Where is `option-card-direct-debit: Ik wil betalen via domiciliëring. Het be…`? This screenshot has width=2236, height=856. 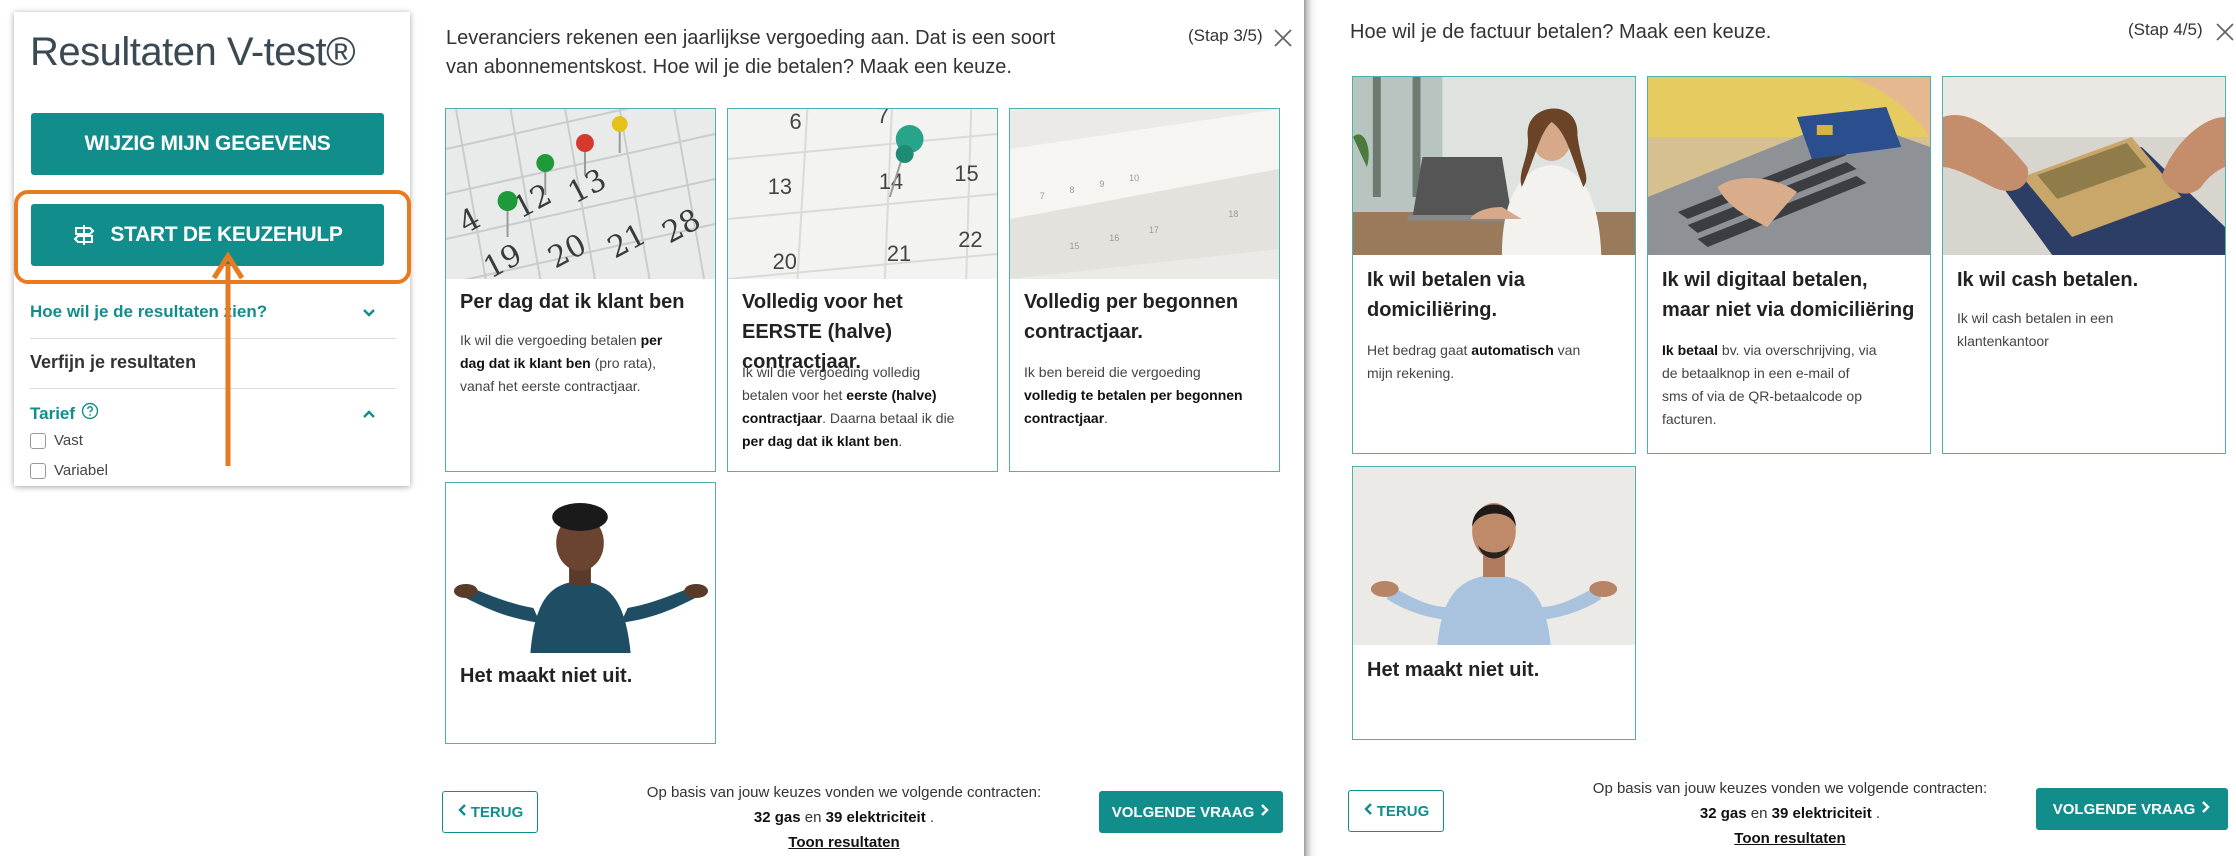 option-card-direct-debit: Ik wil betalen via domiciliëring. Het be… is located at coordinates (1494, 265).